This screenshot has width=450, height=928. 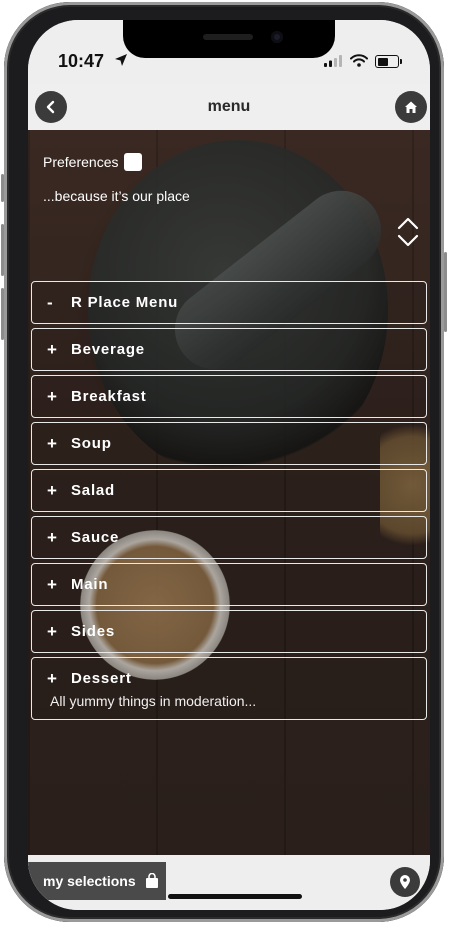 What do you see at coordinates (116, 196) in the screenshot?
I see `tagline: ...because it’s our place` at bounding box center [116, 196].